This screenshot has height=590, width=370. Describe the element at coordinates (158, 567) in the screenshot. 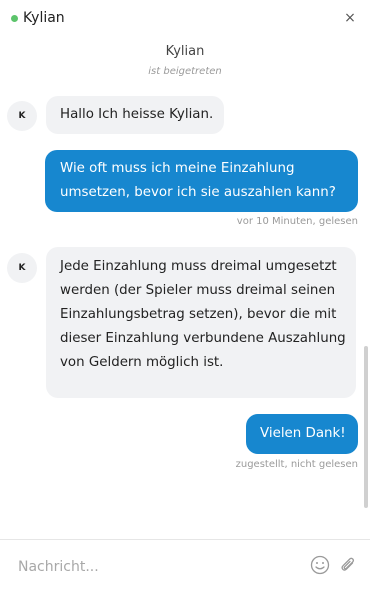

I see `message-input` at that location.